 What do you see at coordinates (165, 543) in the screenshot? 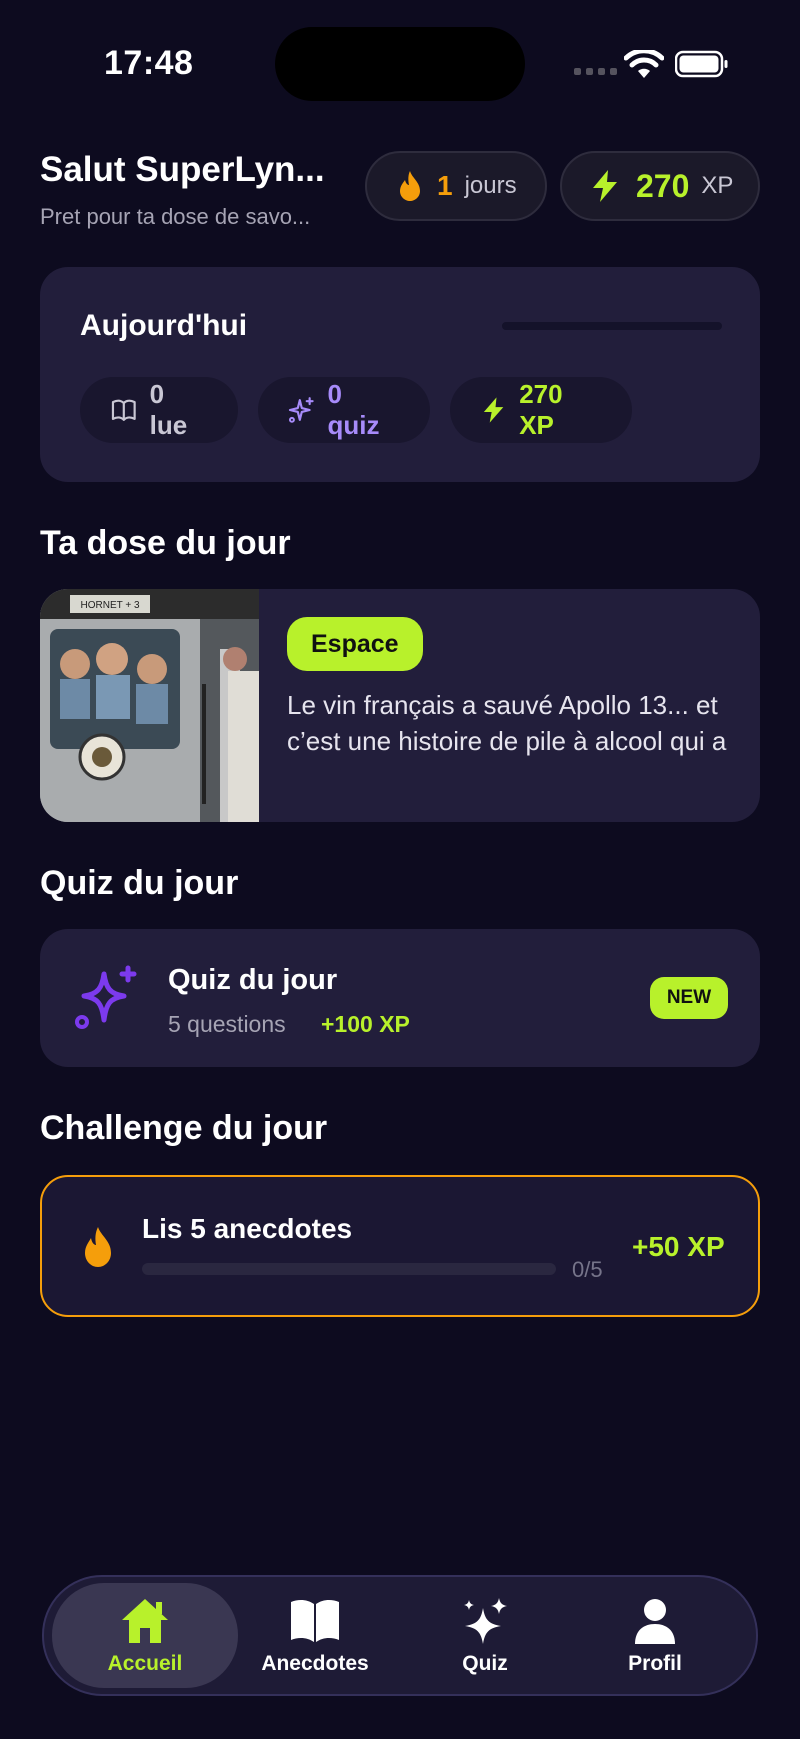
I see `dose-section-title: Ta dose du jour` at bounding box center [165, 543].